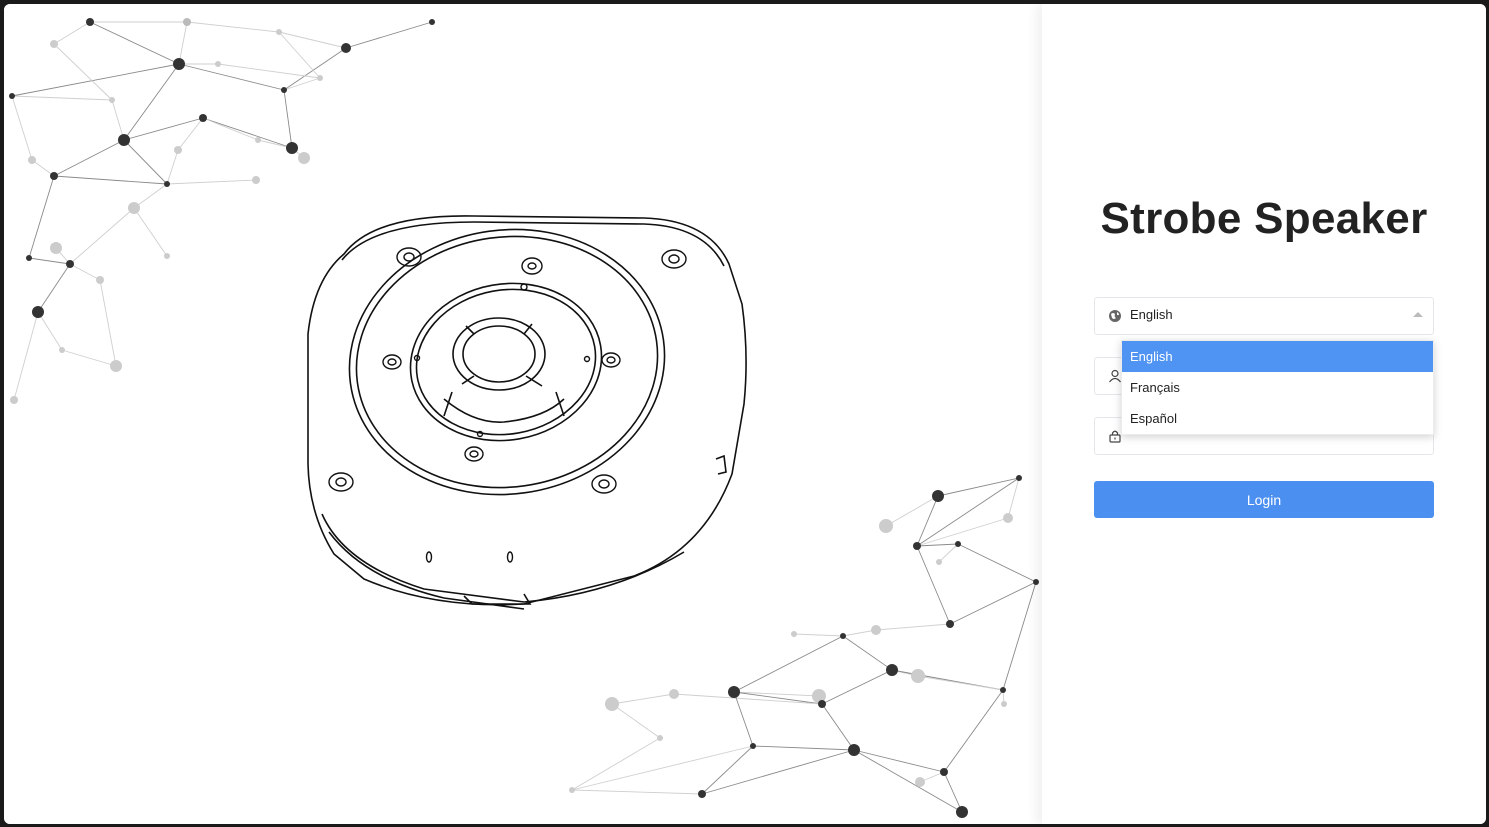  What do you see at coordinates (1115, 376) in the screenshot?
I see `user-icon` at bounding box center [1115, 376].